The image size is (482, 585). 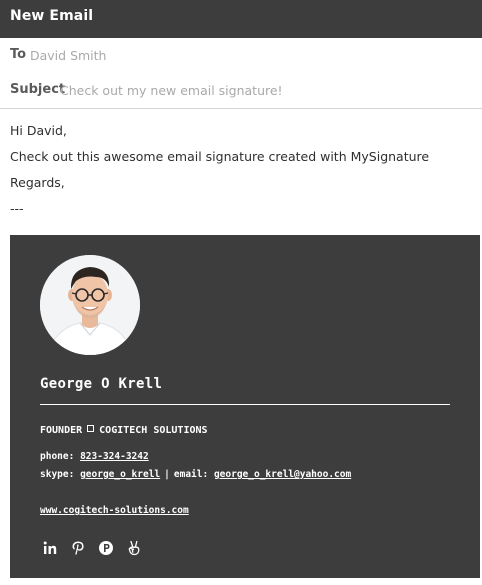 I want to click on subject-input: Check out my new email signature!, so click(x=171, y=90).